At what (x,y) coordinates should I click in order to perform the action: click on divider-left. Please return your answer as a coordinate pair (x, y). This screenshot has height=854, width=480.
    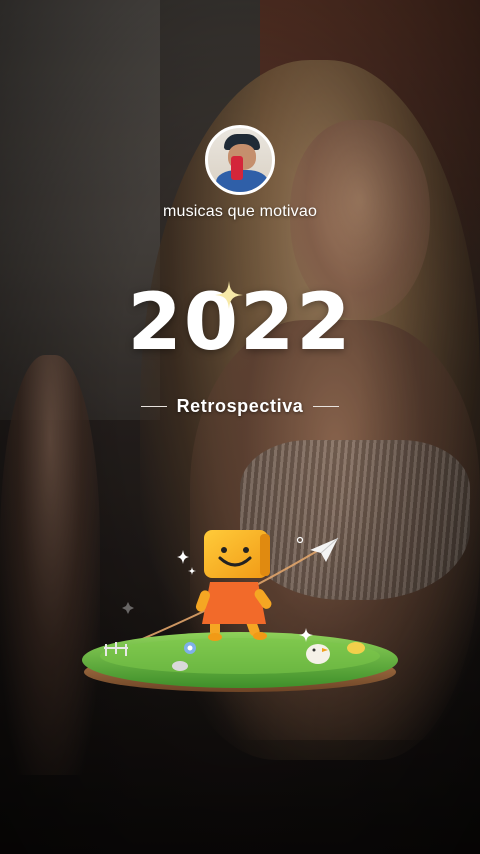
    Looking at the image, I should click on (153, 406).